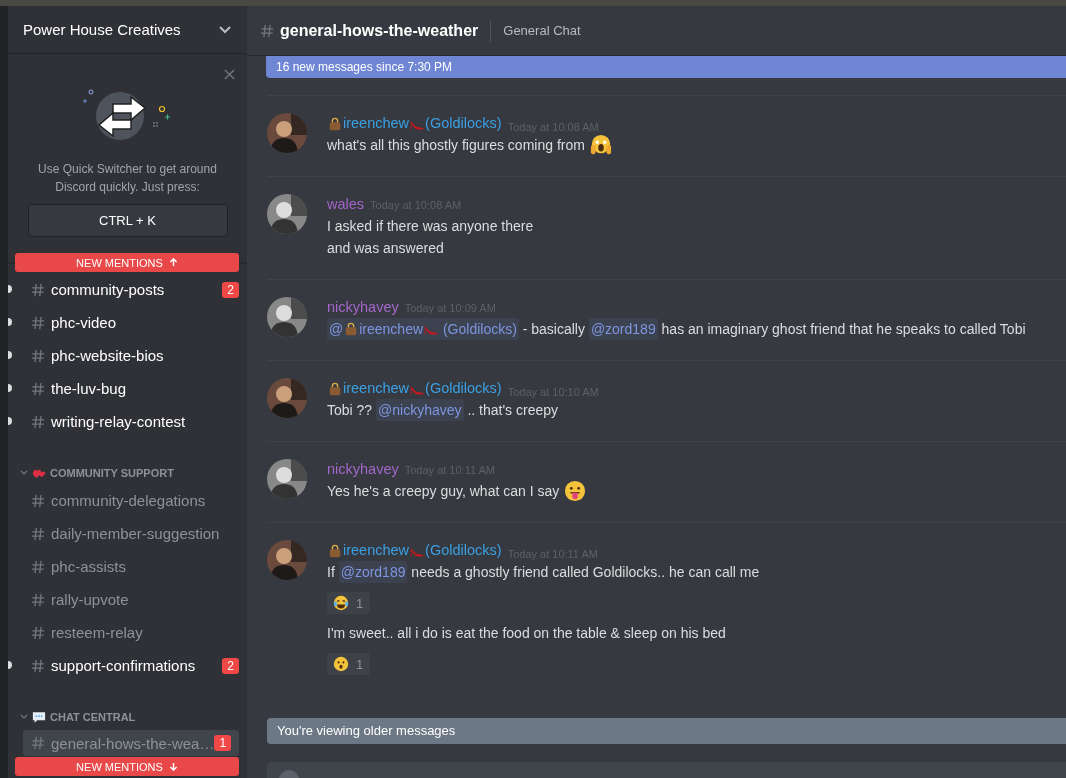 The image size is (1066, 778). What do you see at coordinates (386, 248) in the screenshot?
I see `message-text: and was answered` at bounding box center [386, 248].